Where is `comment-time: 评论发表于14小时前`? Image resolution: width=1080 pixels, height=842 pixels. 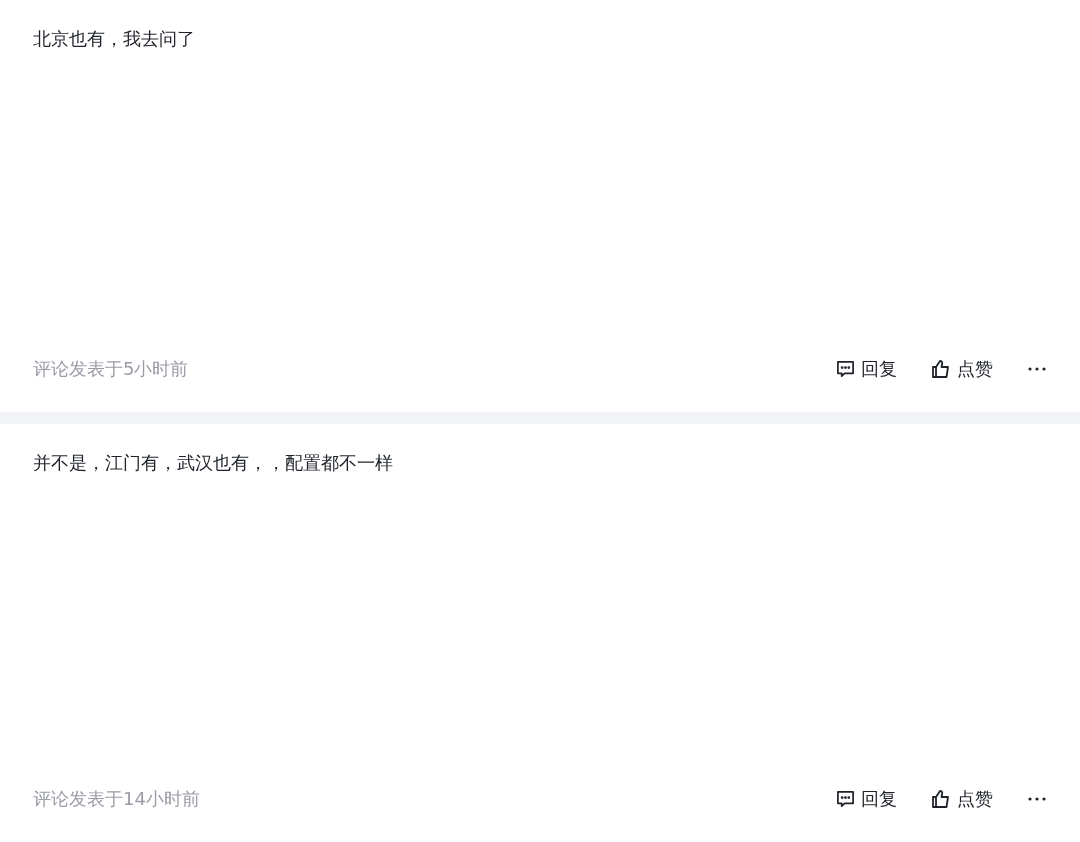
comment-time: 评论发表于14小时前 is located at coordinates (117, 799).